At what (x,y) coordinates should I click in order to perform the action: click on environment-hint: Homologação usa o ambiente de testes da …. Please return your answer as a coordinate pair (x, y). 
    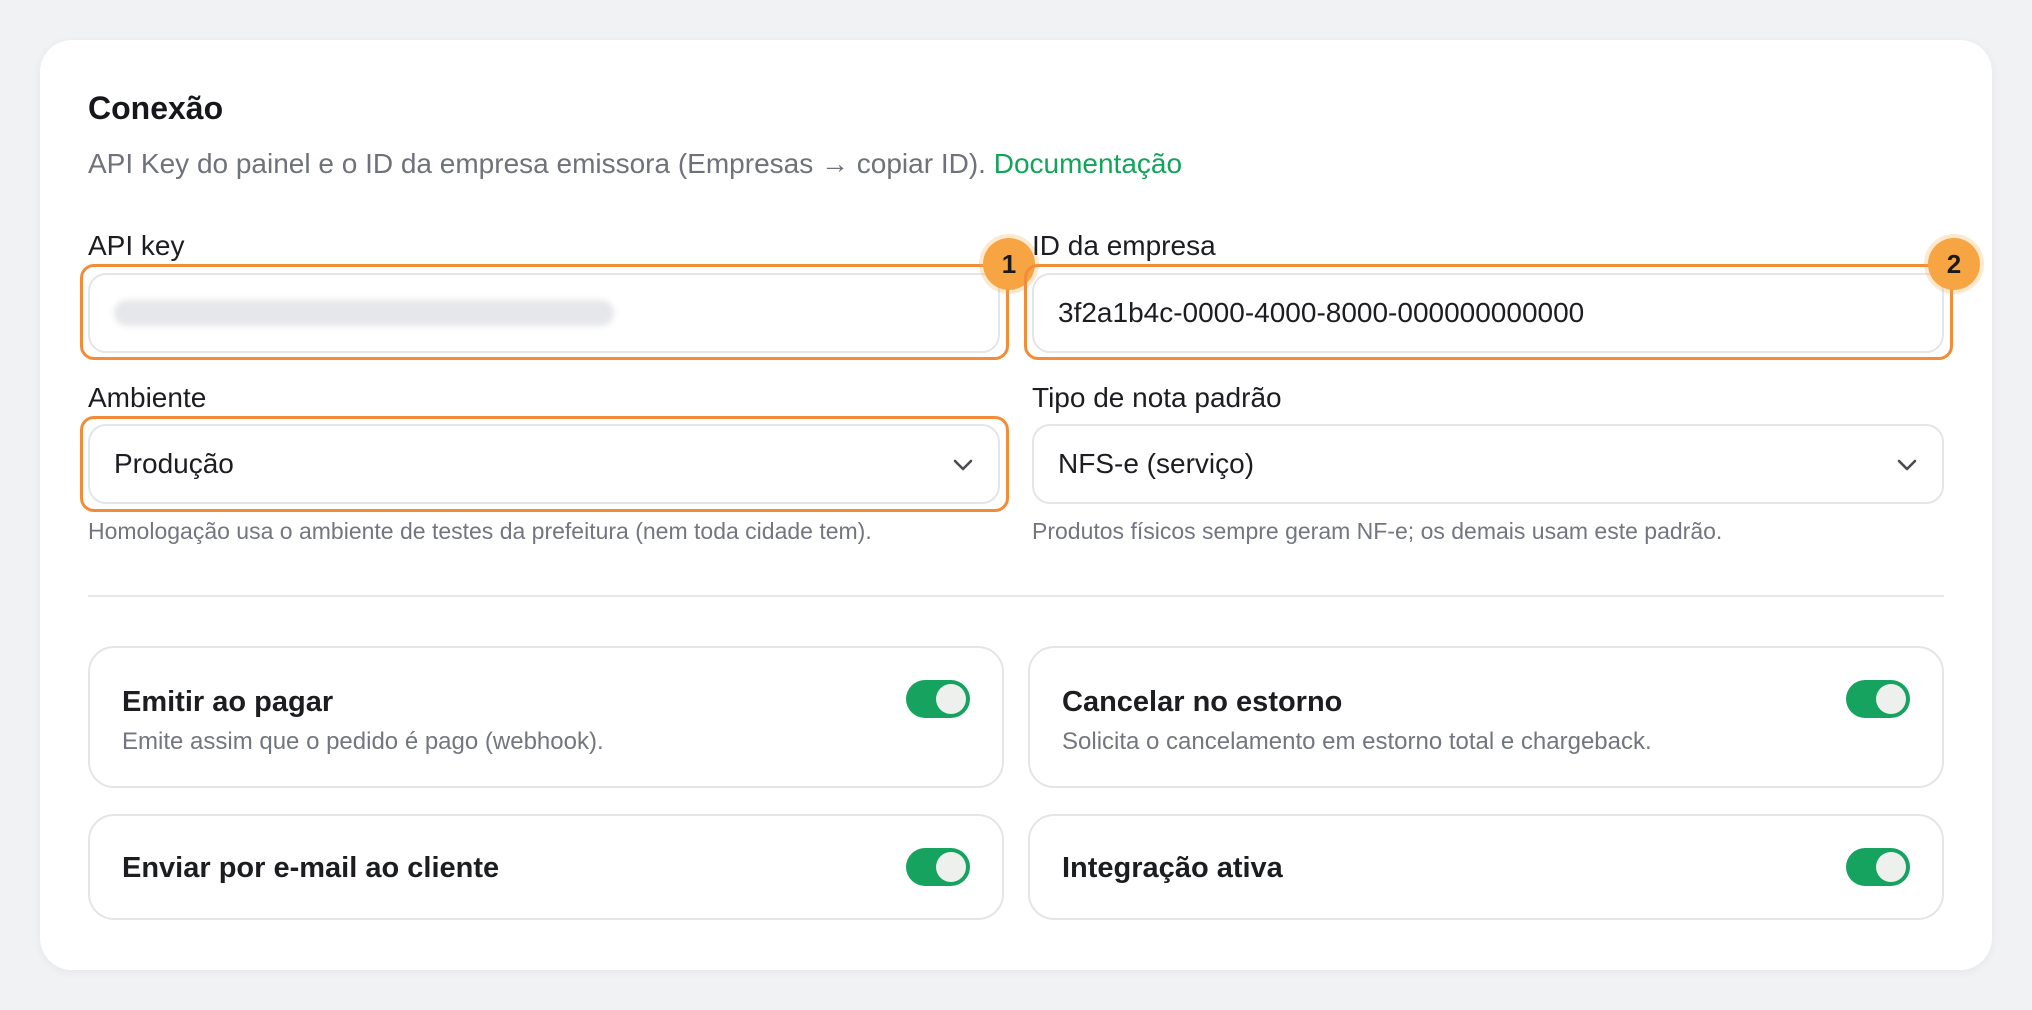
    Looking at the image, I should click on (480, 531).